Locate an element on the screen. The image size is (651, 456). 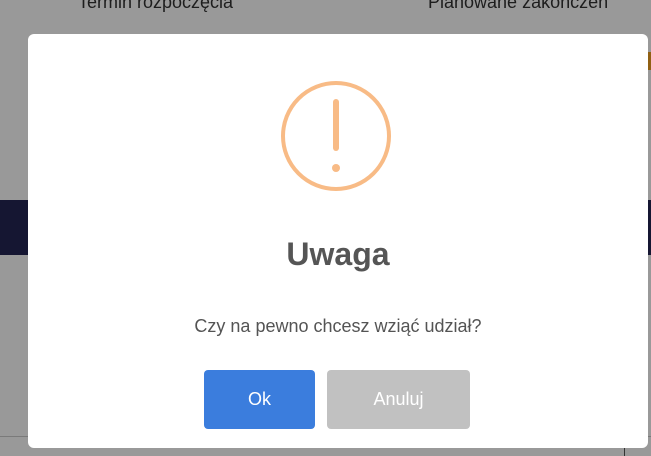
cancel-button: Anuluj is located at coordinates (398, 399).